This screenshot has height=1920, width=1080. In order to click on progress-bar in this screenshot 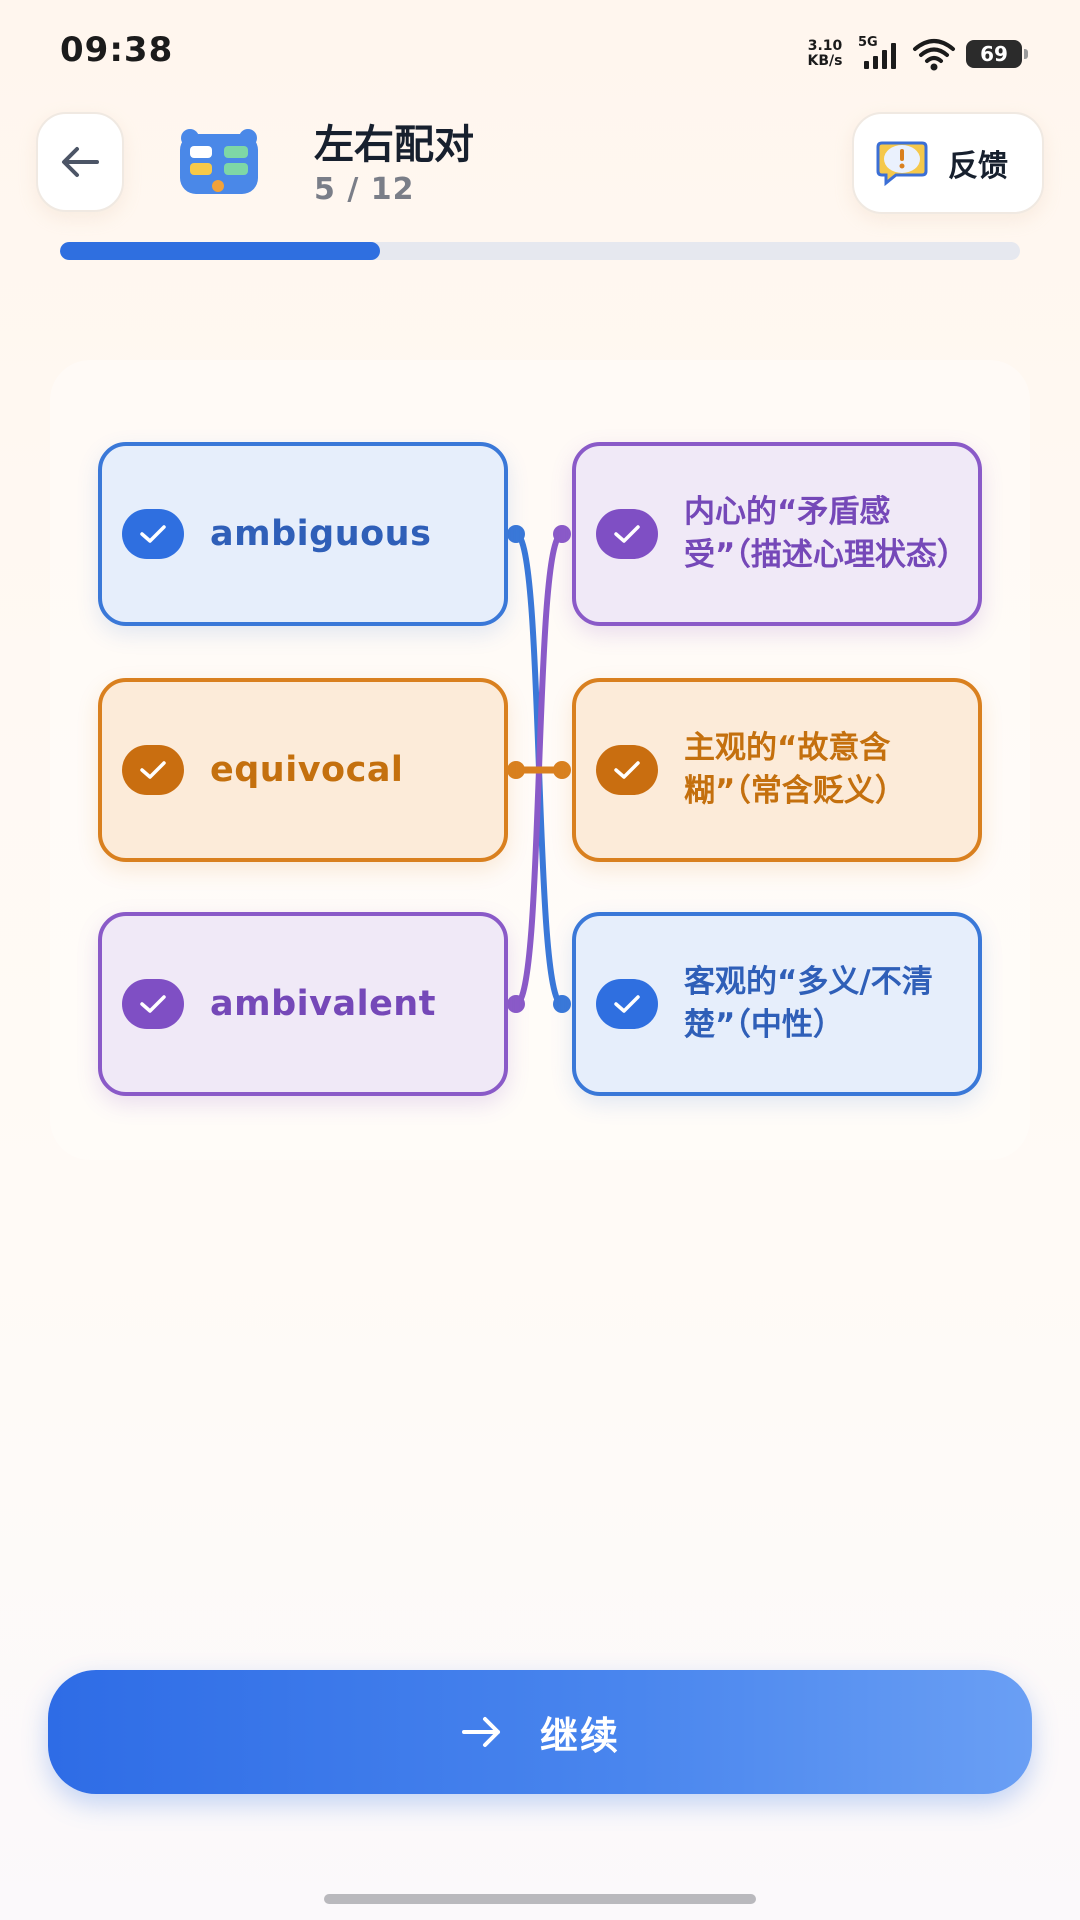, I will do `click(540, 251)`.